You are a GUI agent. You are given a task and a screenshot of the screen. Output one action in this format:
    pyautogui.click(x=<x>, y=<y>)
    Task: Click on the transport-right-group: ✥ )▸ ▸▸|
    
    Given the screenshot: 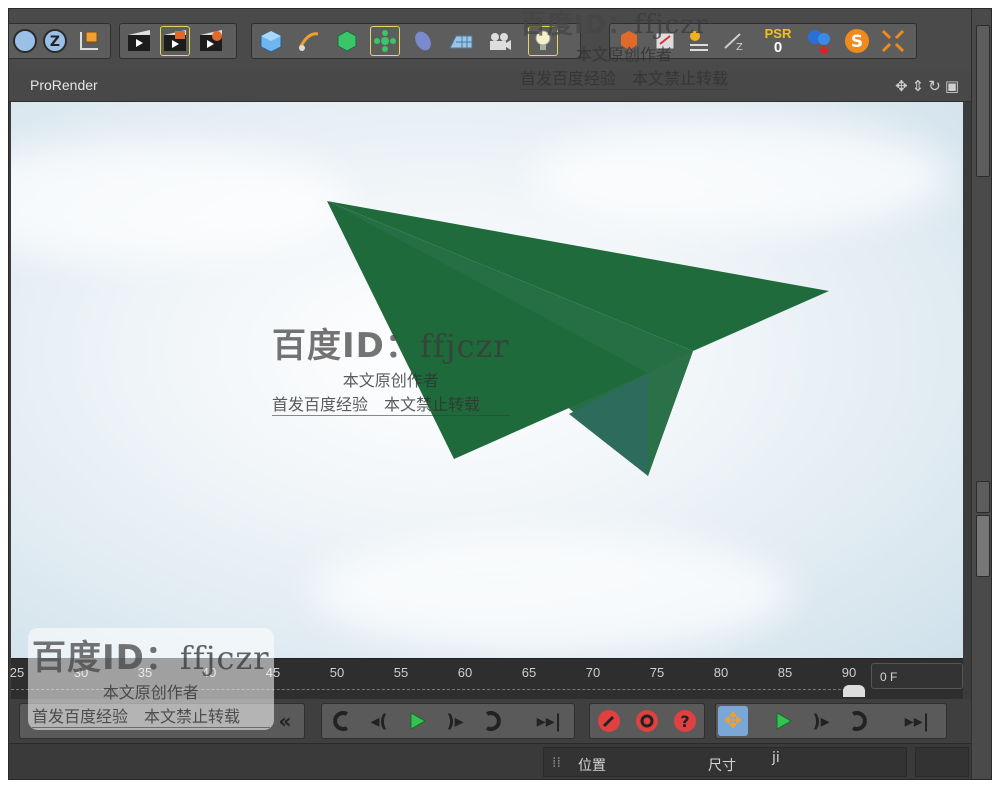 What is the action you would take?
    pyautogui.click(x=831, y=721)
    